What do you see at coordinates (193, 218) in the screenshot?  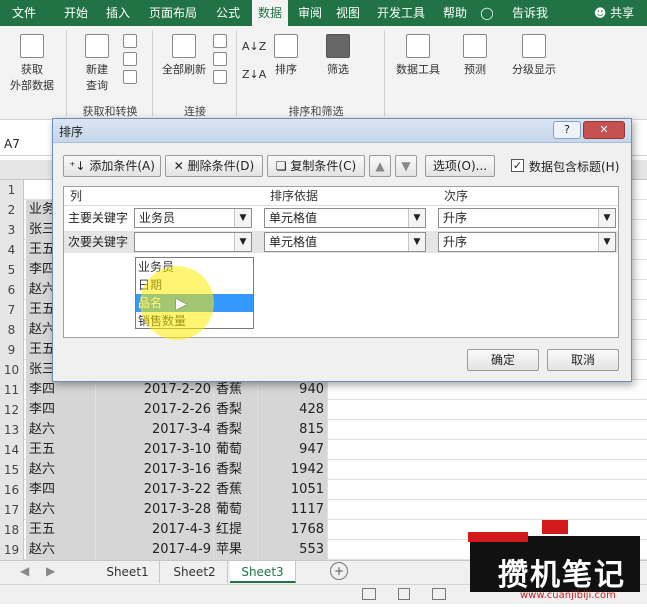 I see `primary-column-select: 业务员 ▼` at bounding box center [193, 218].